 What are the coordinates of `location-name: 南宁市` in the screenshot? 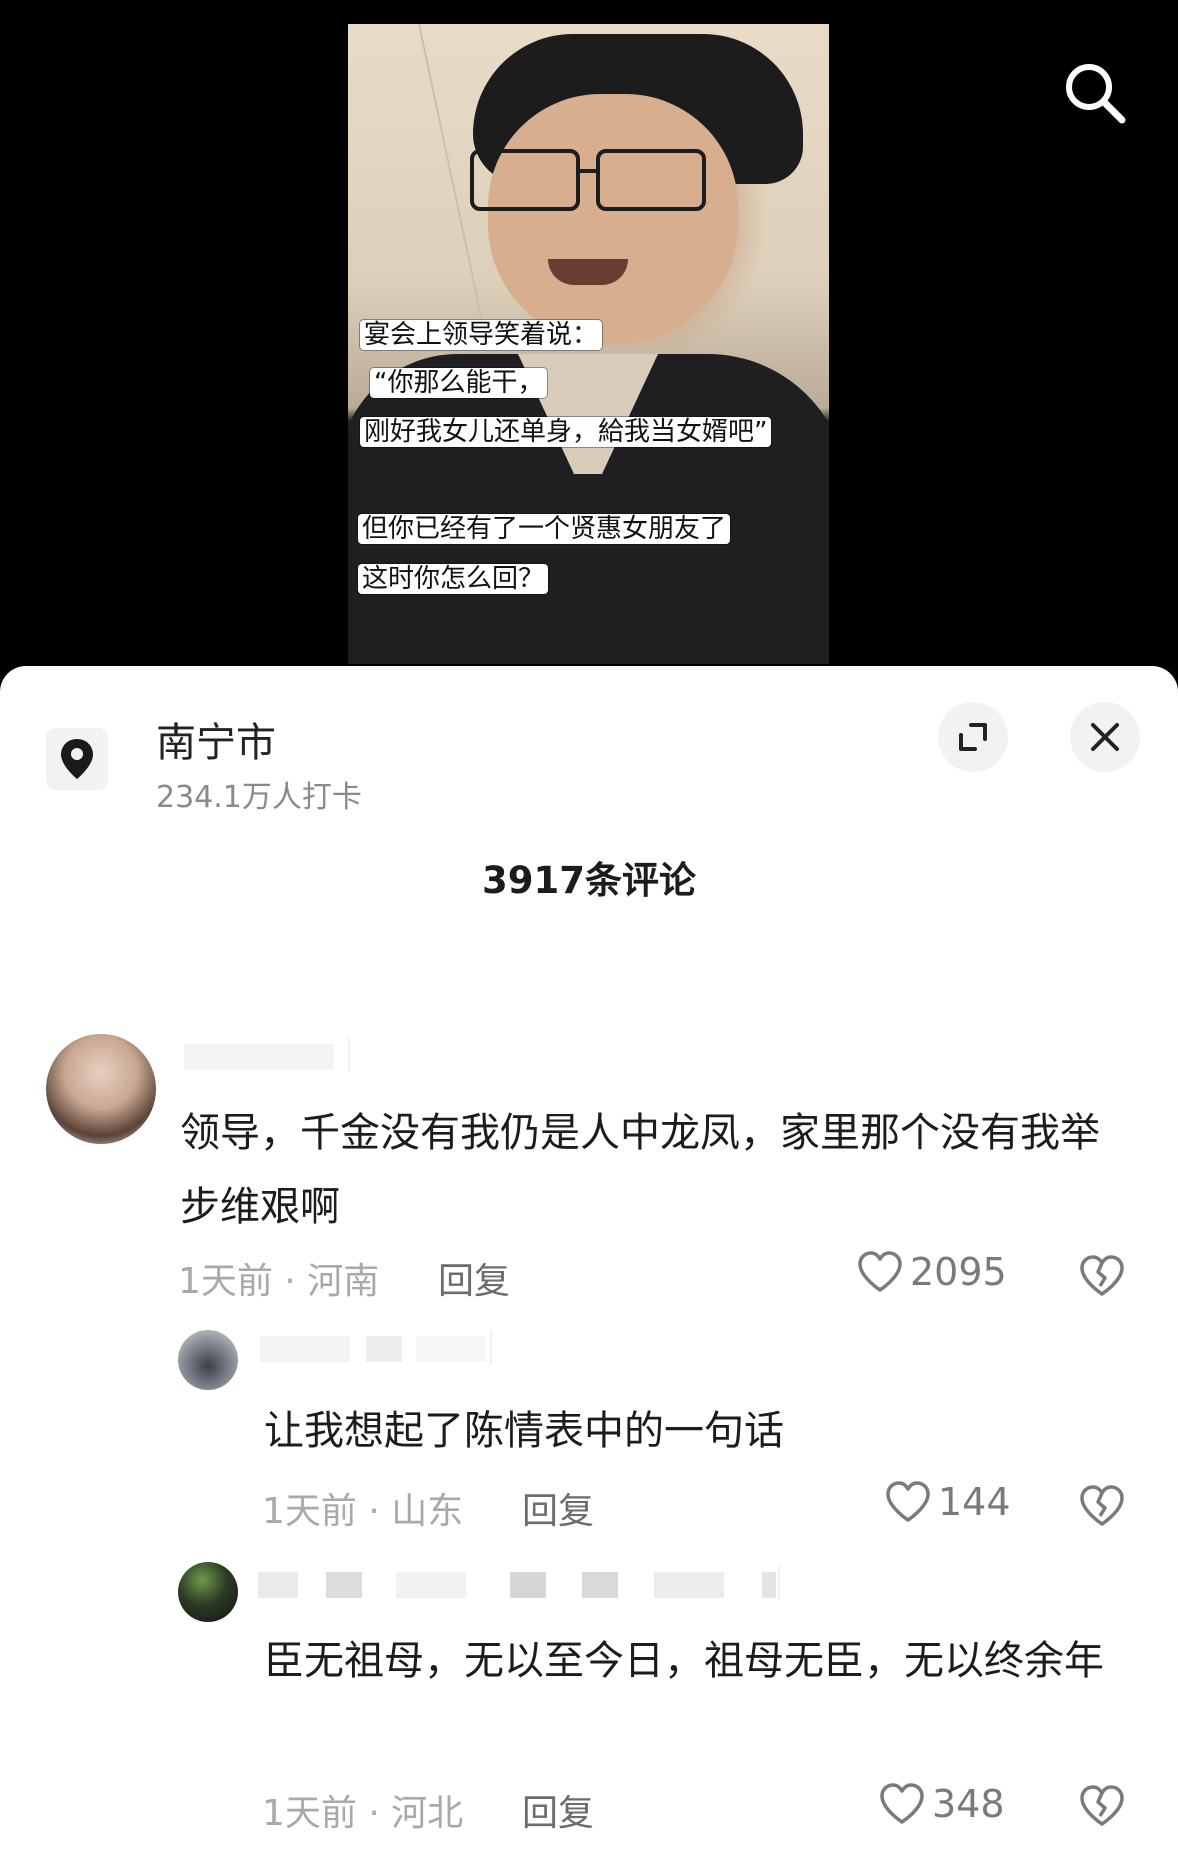 It's located at (216, 739).